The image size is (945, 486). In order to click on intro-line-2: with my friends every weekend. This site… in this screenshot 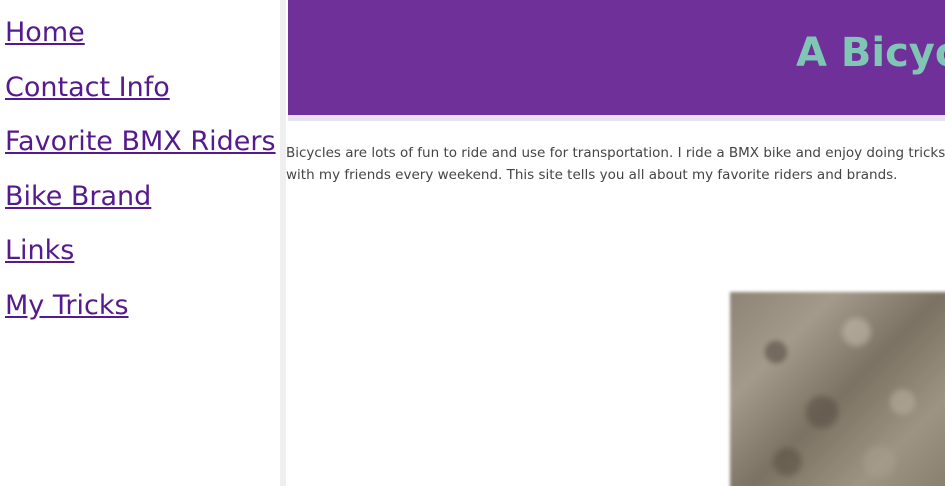, I will do `click(592, 175)`.